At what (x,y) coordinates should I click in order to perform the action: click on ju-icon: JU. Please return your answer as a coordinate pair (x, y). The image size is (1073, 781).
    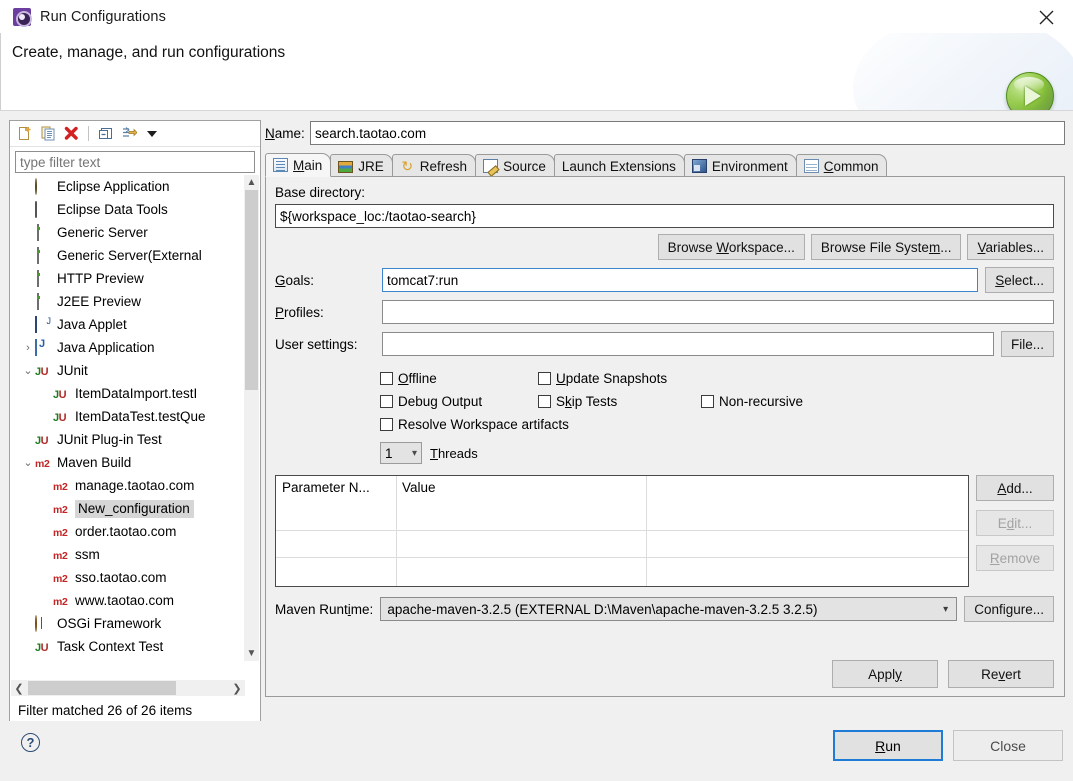
    Looking at the image, I should click on (60, 394).